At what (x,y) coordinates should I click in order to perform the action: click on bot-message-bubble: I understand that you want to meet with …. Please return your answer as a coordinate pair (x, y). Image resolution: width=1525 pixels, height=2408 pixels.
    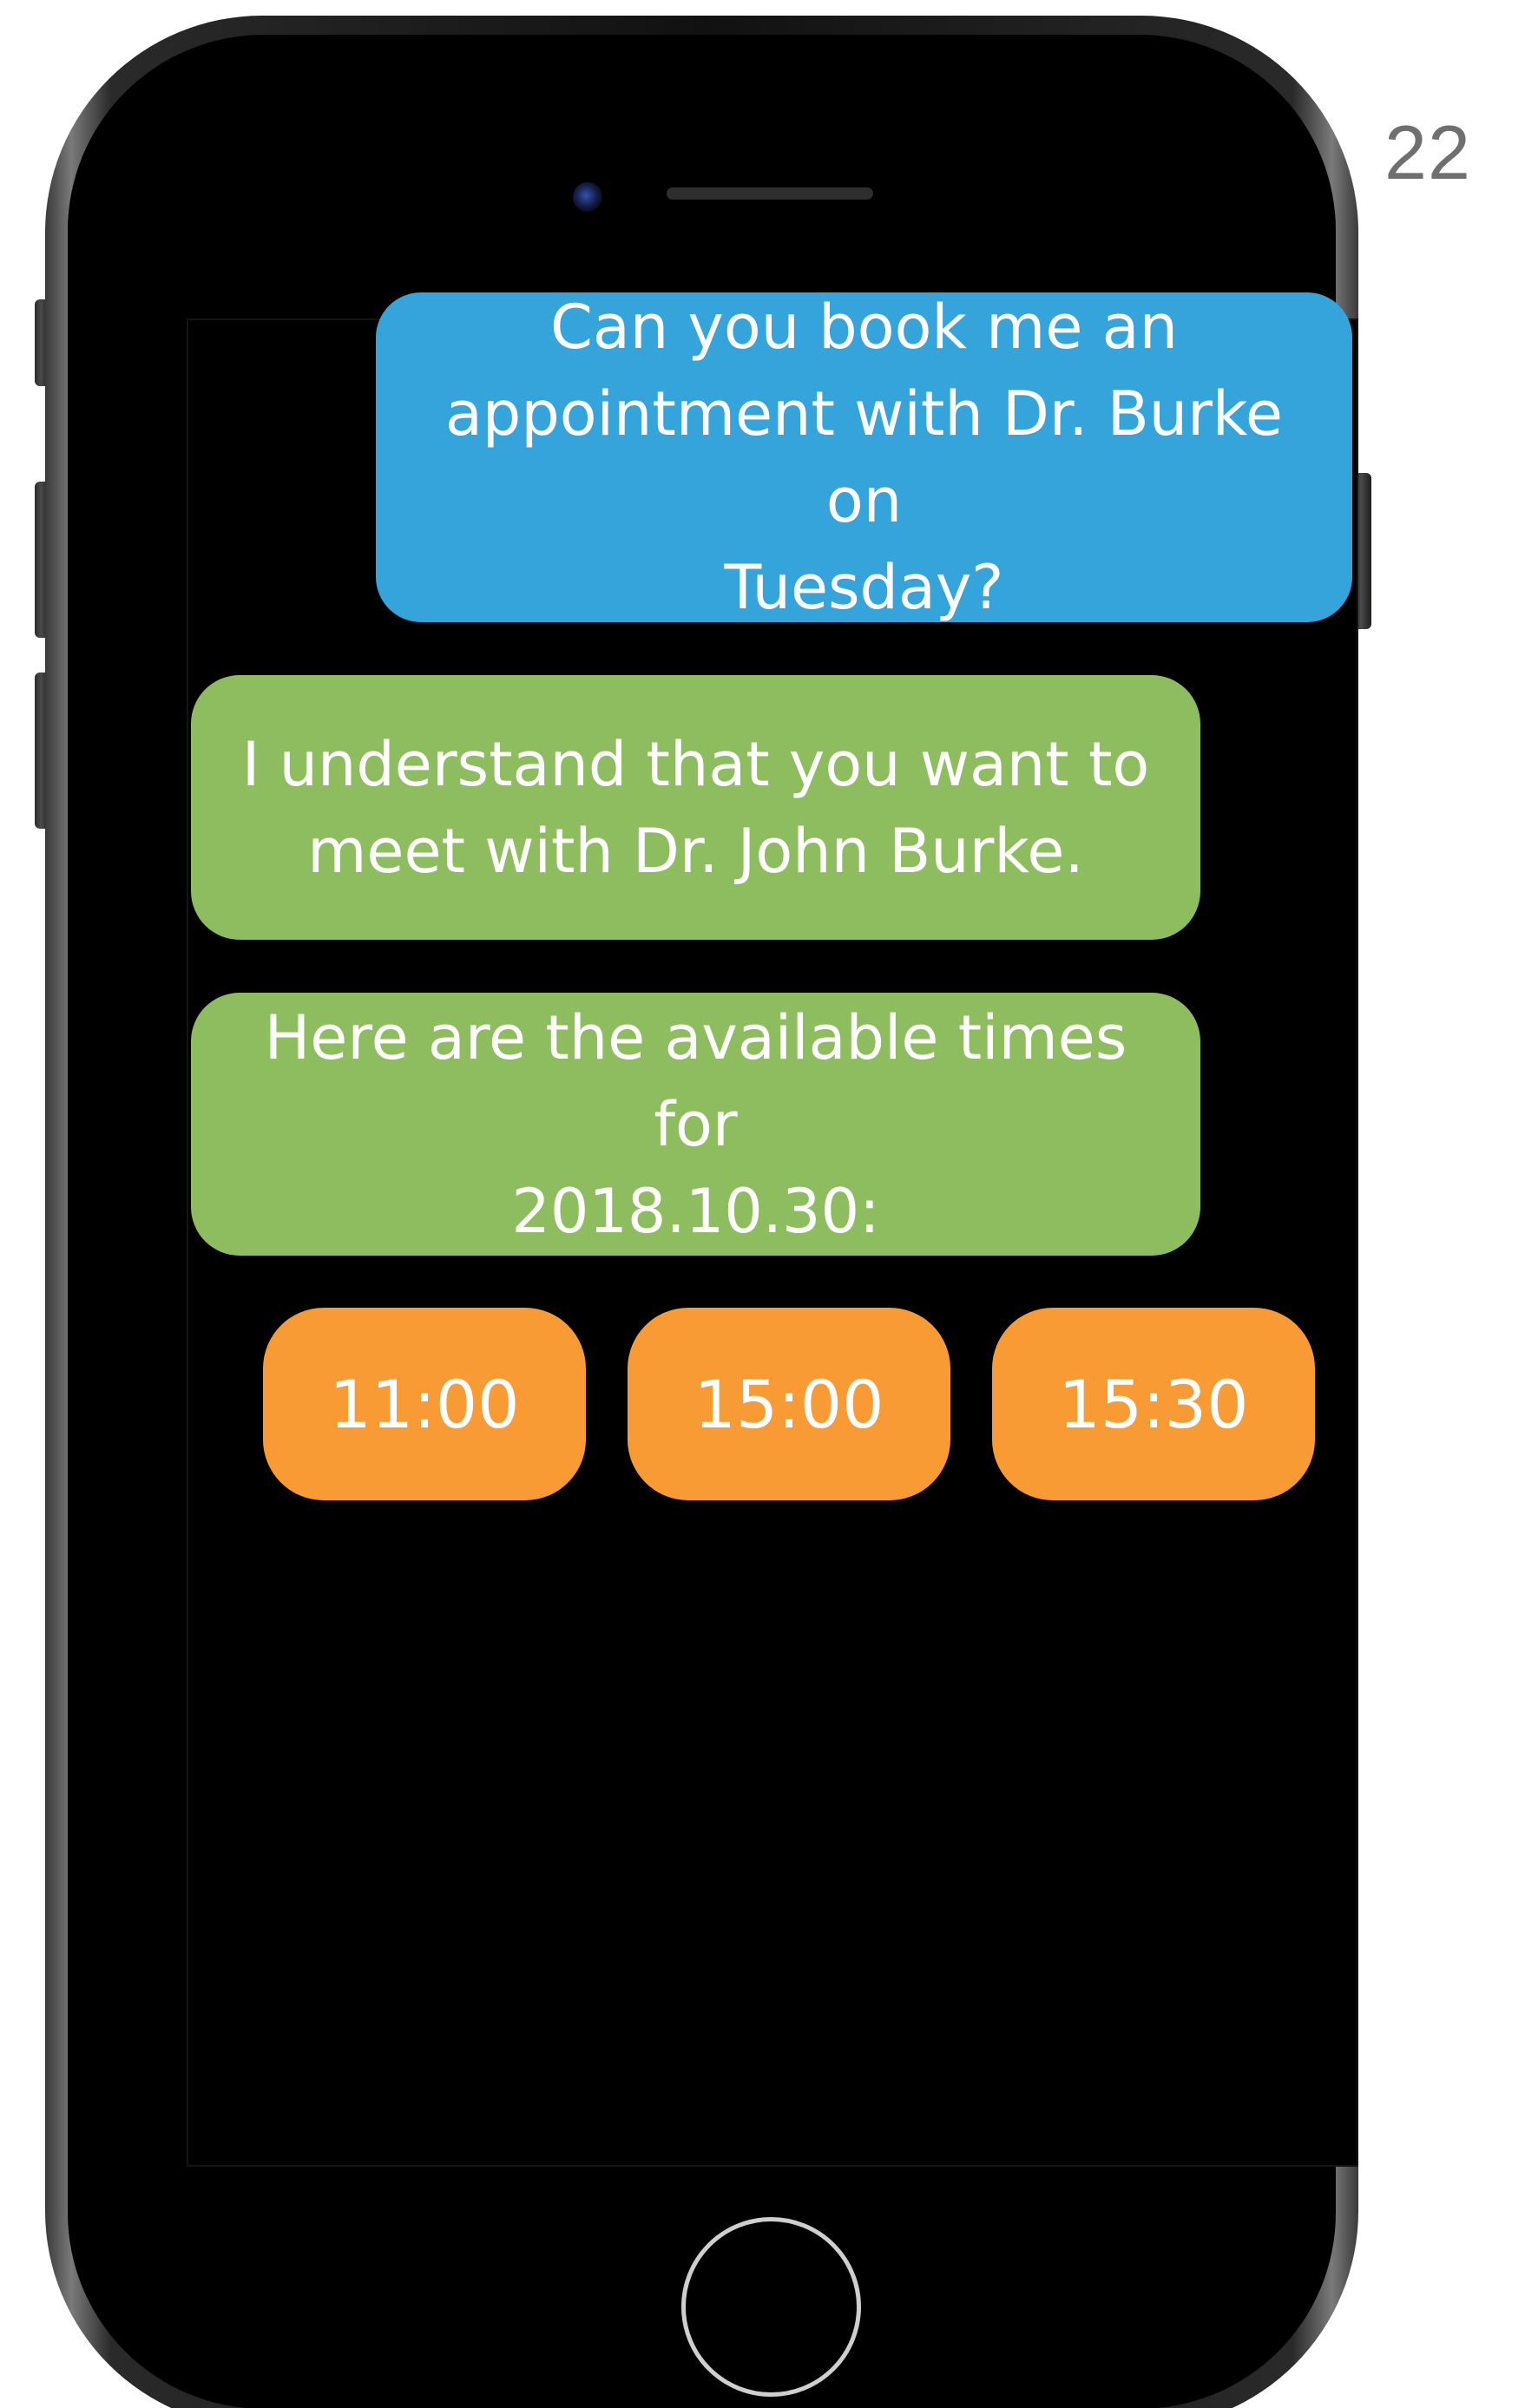
    Looking at the image, I should click on (695, 807).